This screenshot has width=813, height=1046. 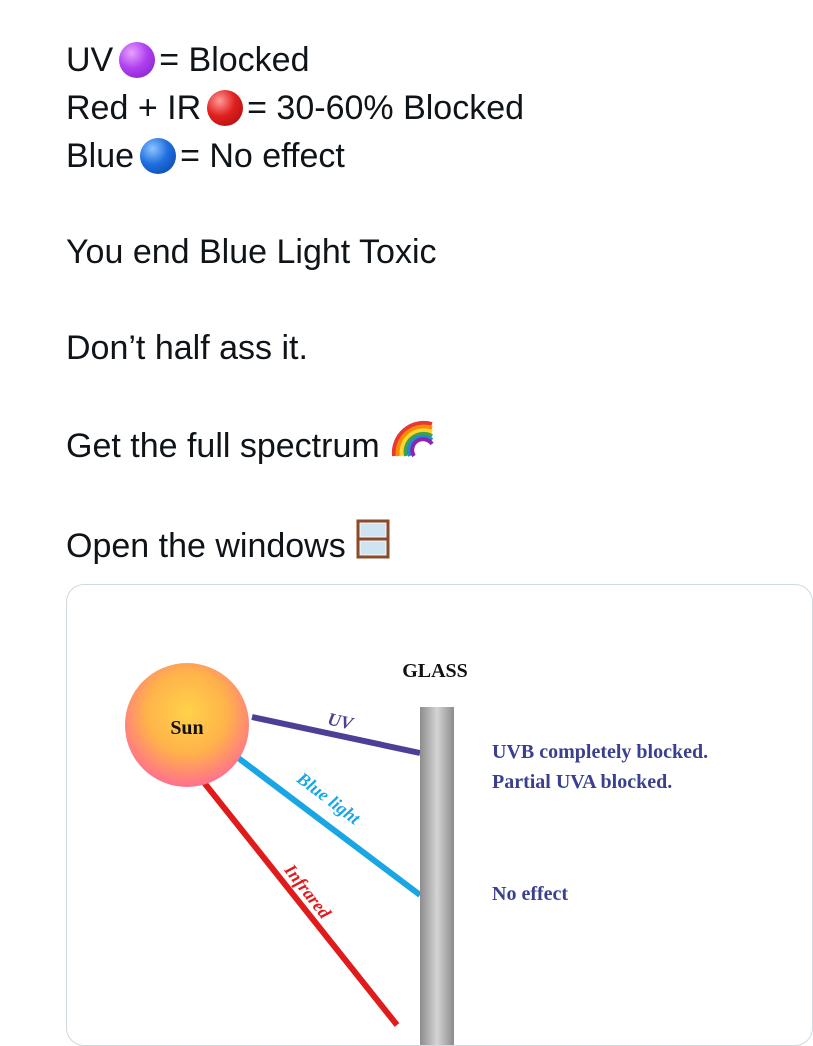 What do you see at coordinates (262, 156) in the screenshot?
I see `blue-result: = No effect` at bounding box center [262, 156].